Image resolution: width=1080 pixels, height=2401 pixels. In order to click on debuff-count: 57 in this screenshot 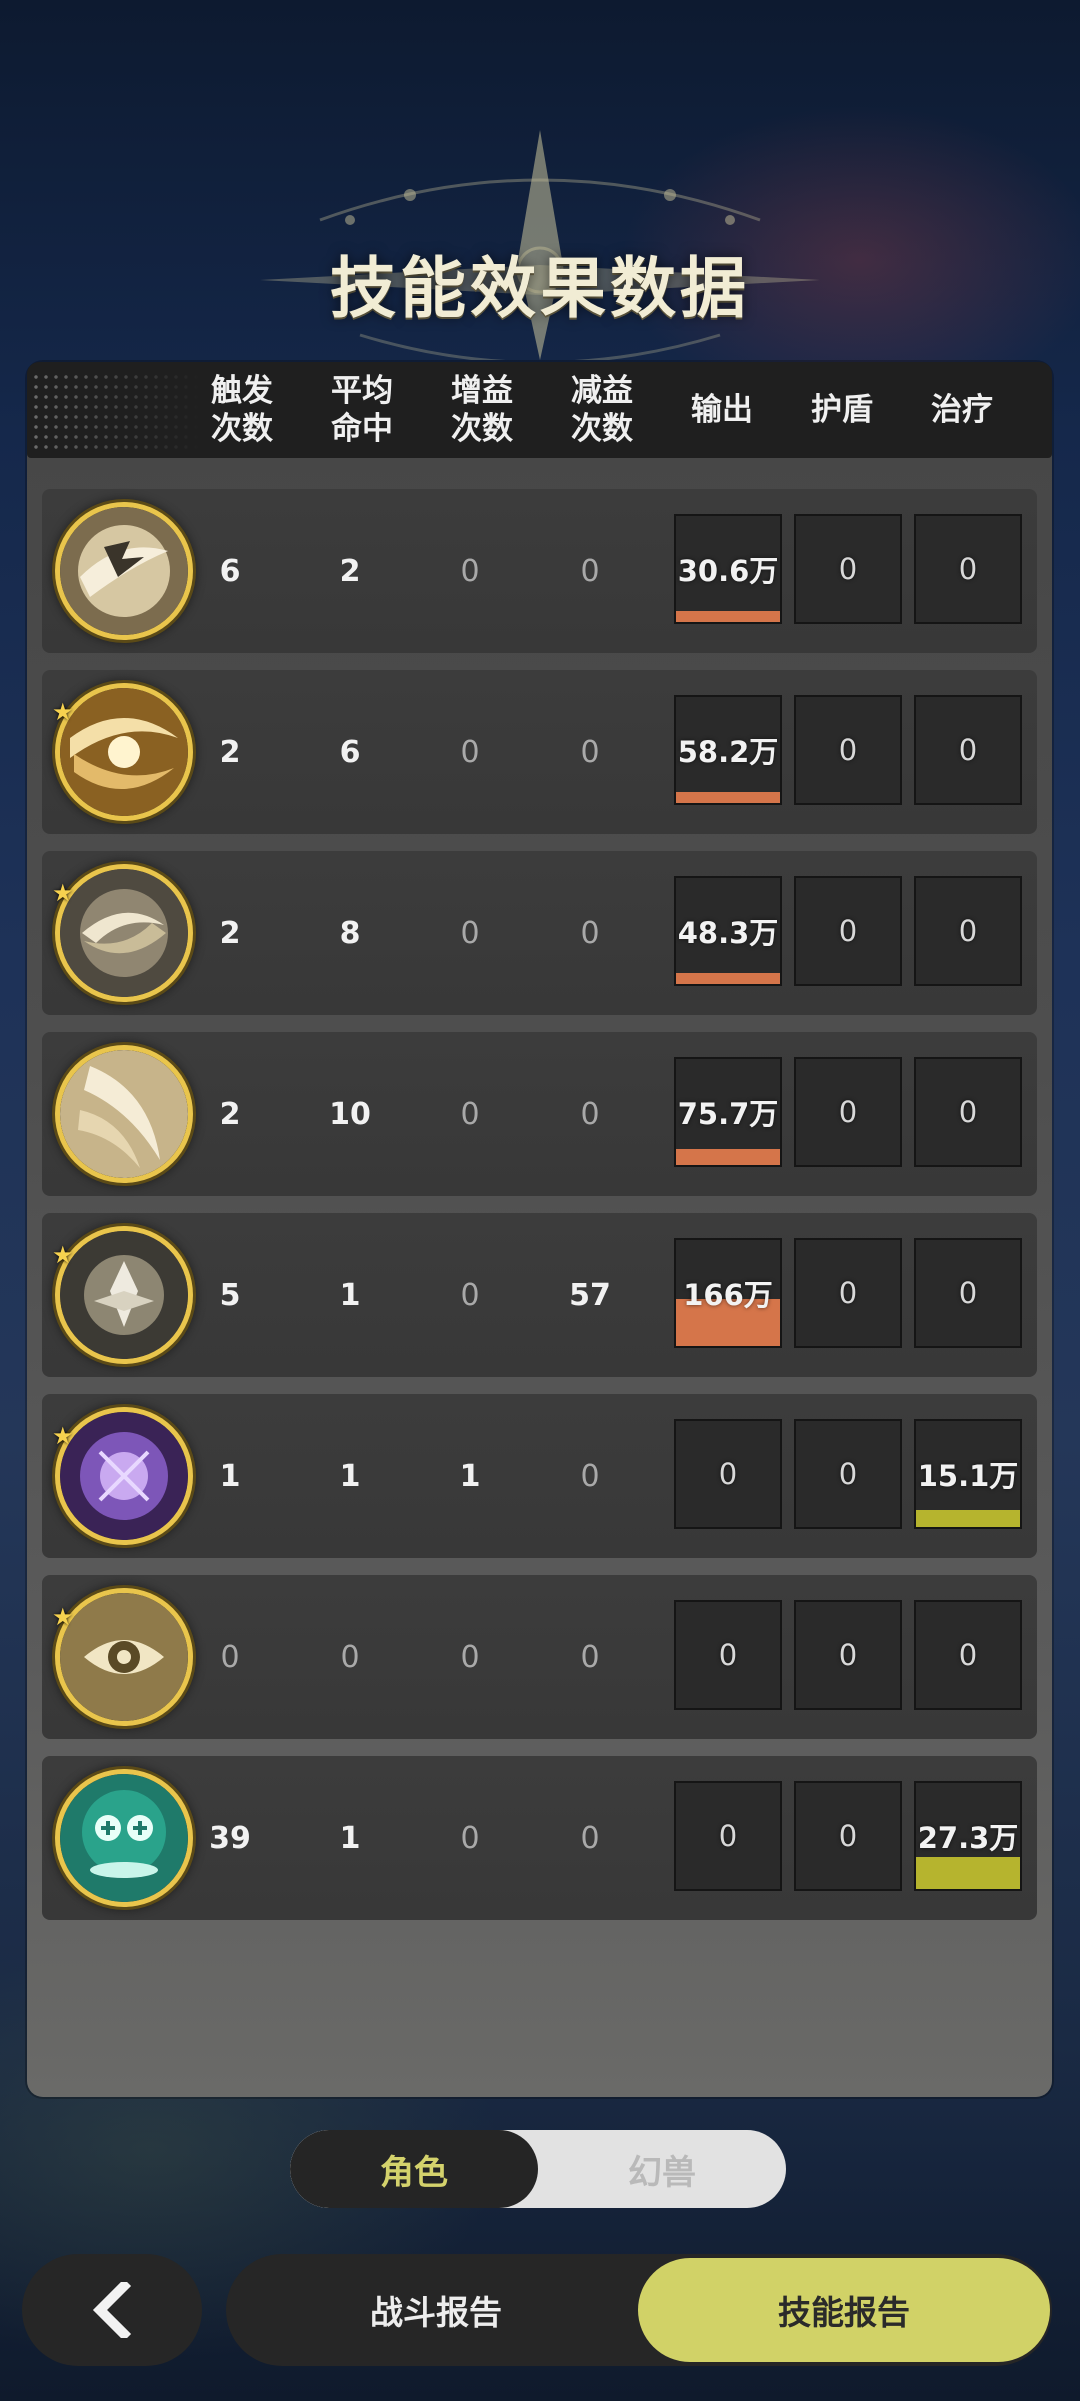, I will do `click(590, 1295)`.